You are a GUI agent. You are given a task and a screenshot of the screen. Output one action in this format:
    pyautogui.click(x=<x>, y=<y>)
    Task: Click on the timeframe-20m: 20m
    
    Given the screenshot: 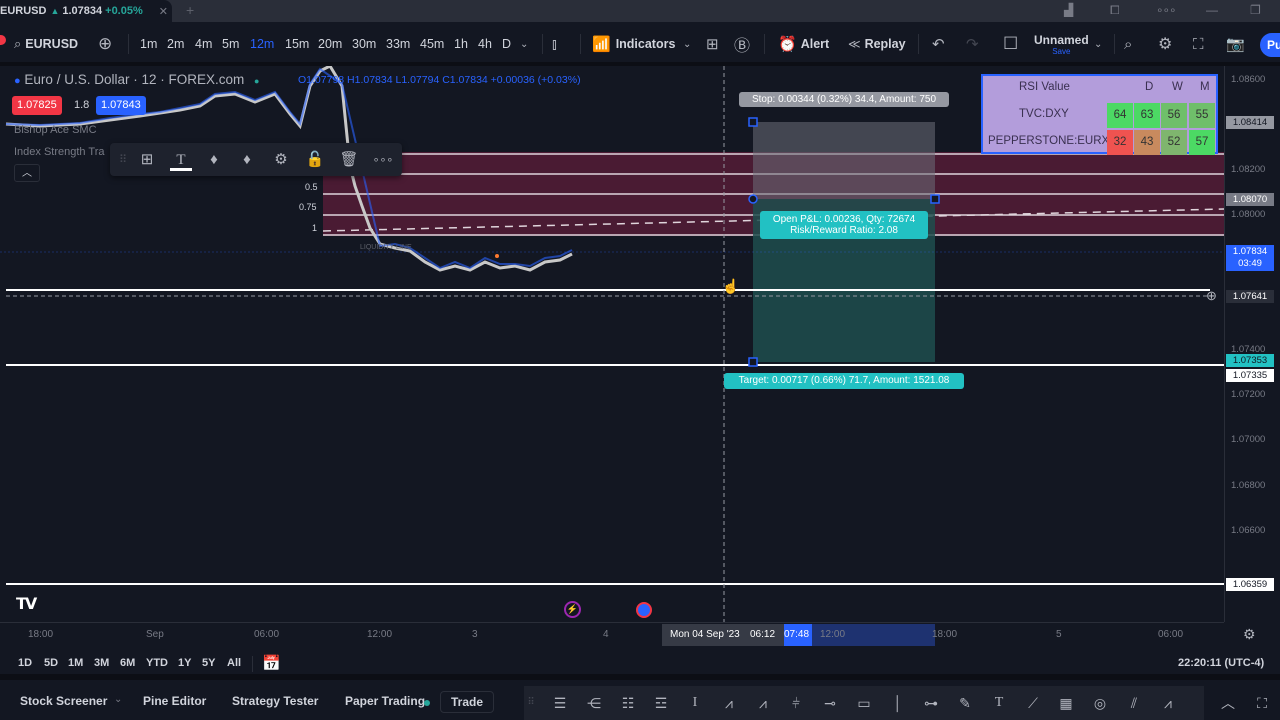 What is the action you would take?
    pyautogui.click(x=330, y=44)
    